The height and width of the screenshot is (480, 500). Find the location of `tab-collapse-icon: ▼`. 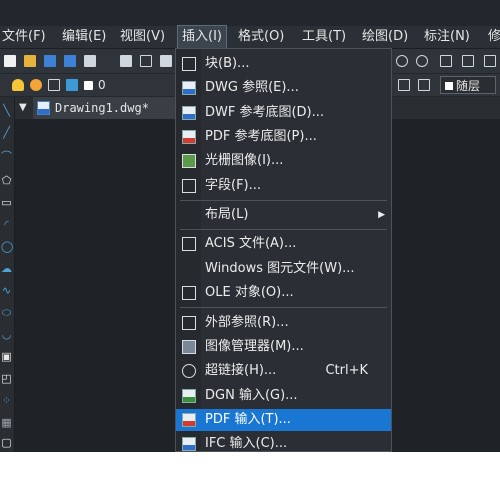

tab-collapse-icon: ▼ is located at coordinates (23, 108).